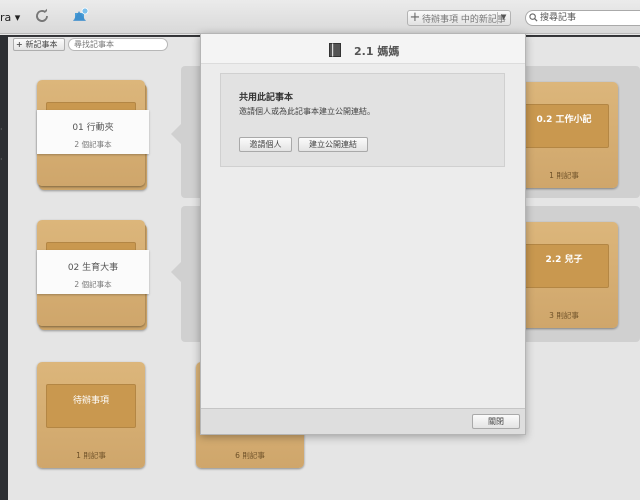 The height and width of the screenshot is (500, 640). I want to click on stack-band: 01 行動夾 2 個記事本, so click(93, 132).